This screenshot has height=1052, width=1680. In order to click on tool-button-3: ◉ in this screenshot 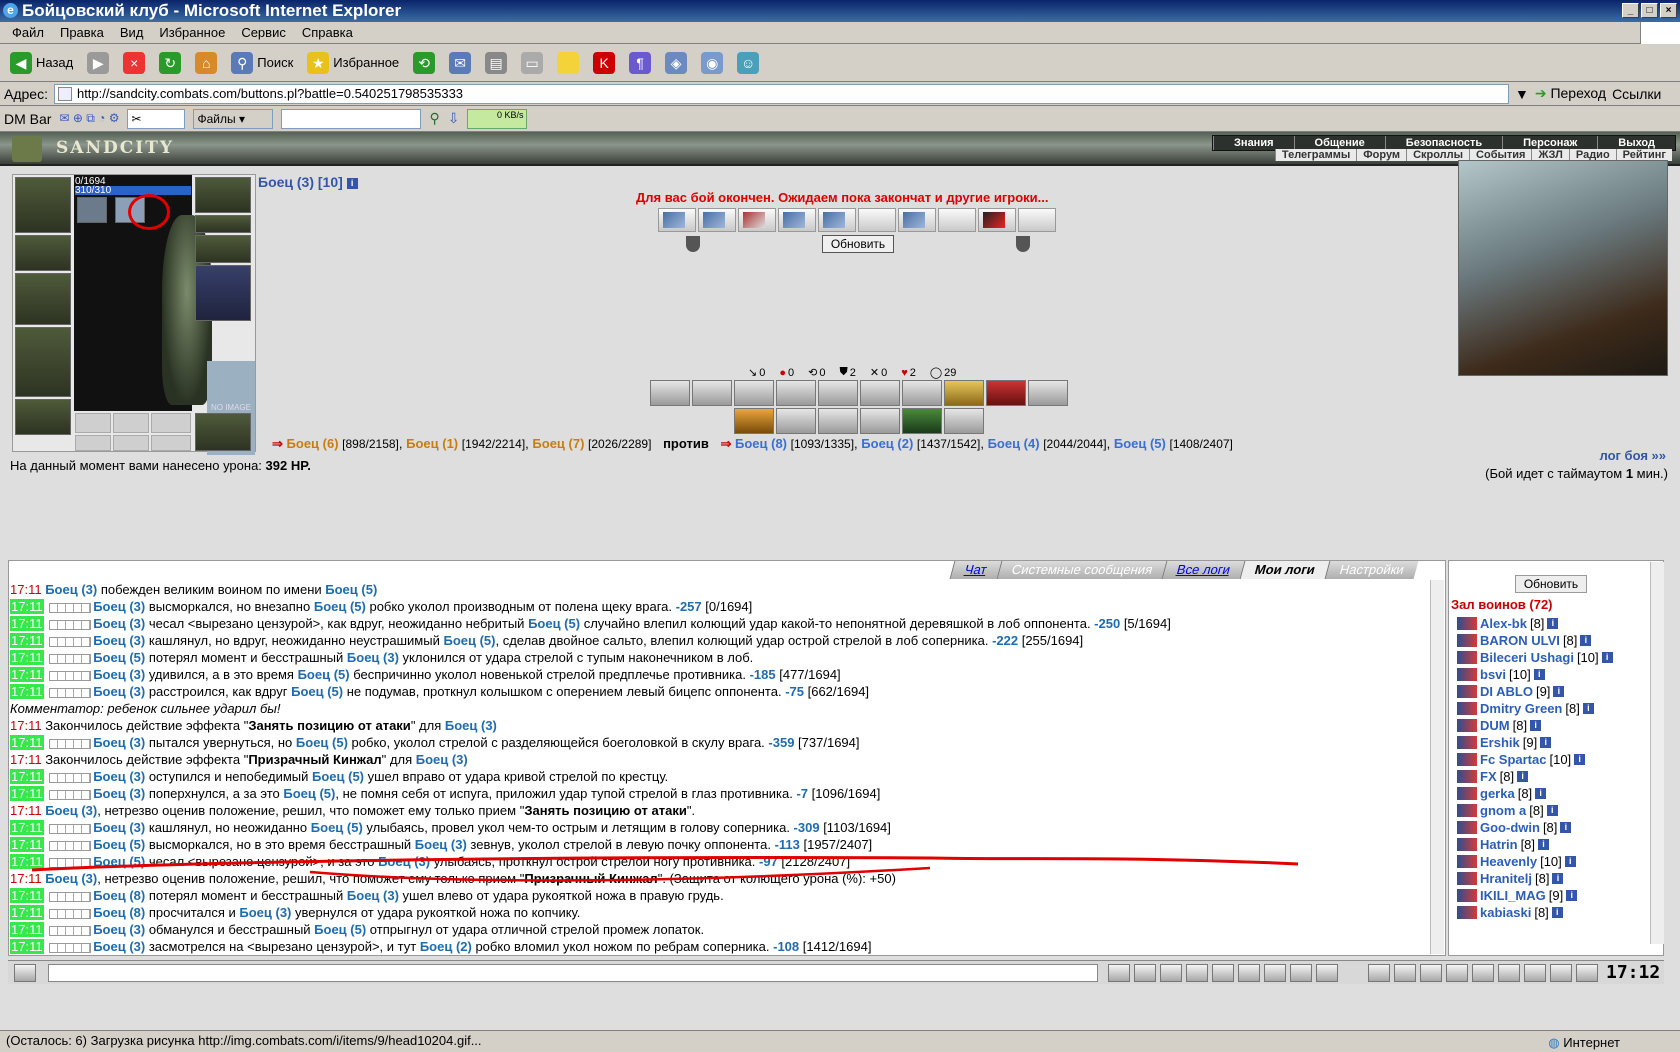, I will do `click(712, 63)`.